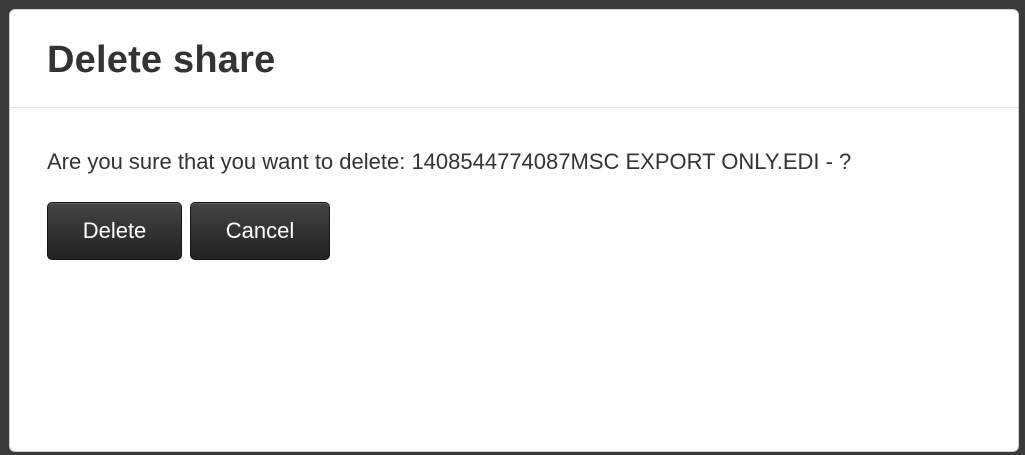 The height and width of the screenshot is (455, 1025). I want to click on delete-button: Delete, so click(114, 231).